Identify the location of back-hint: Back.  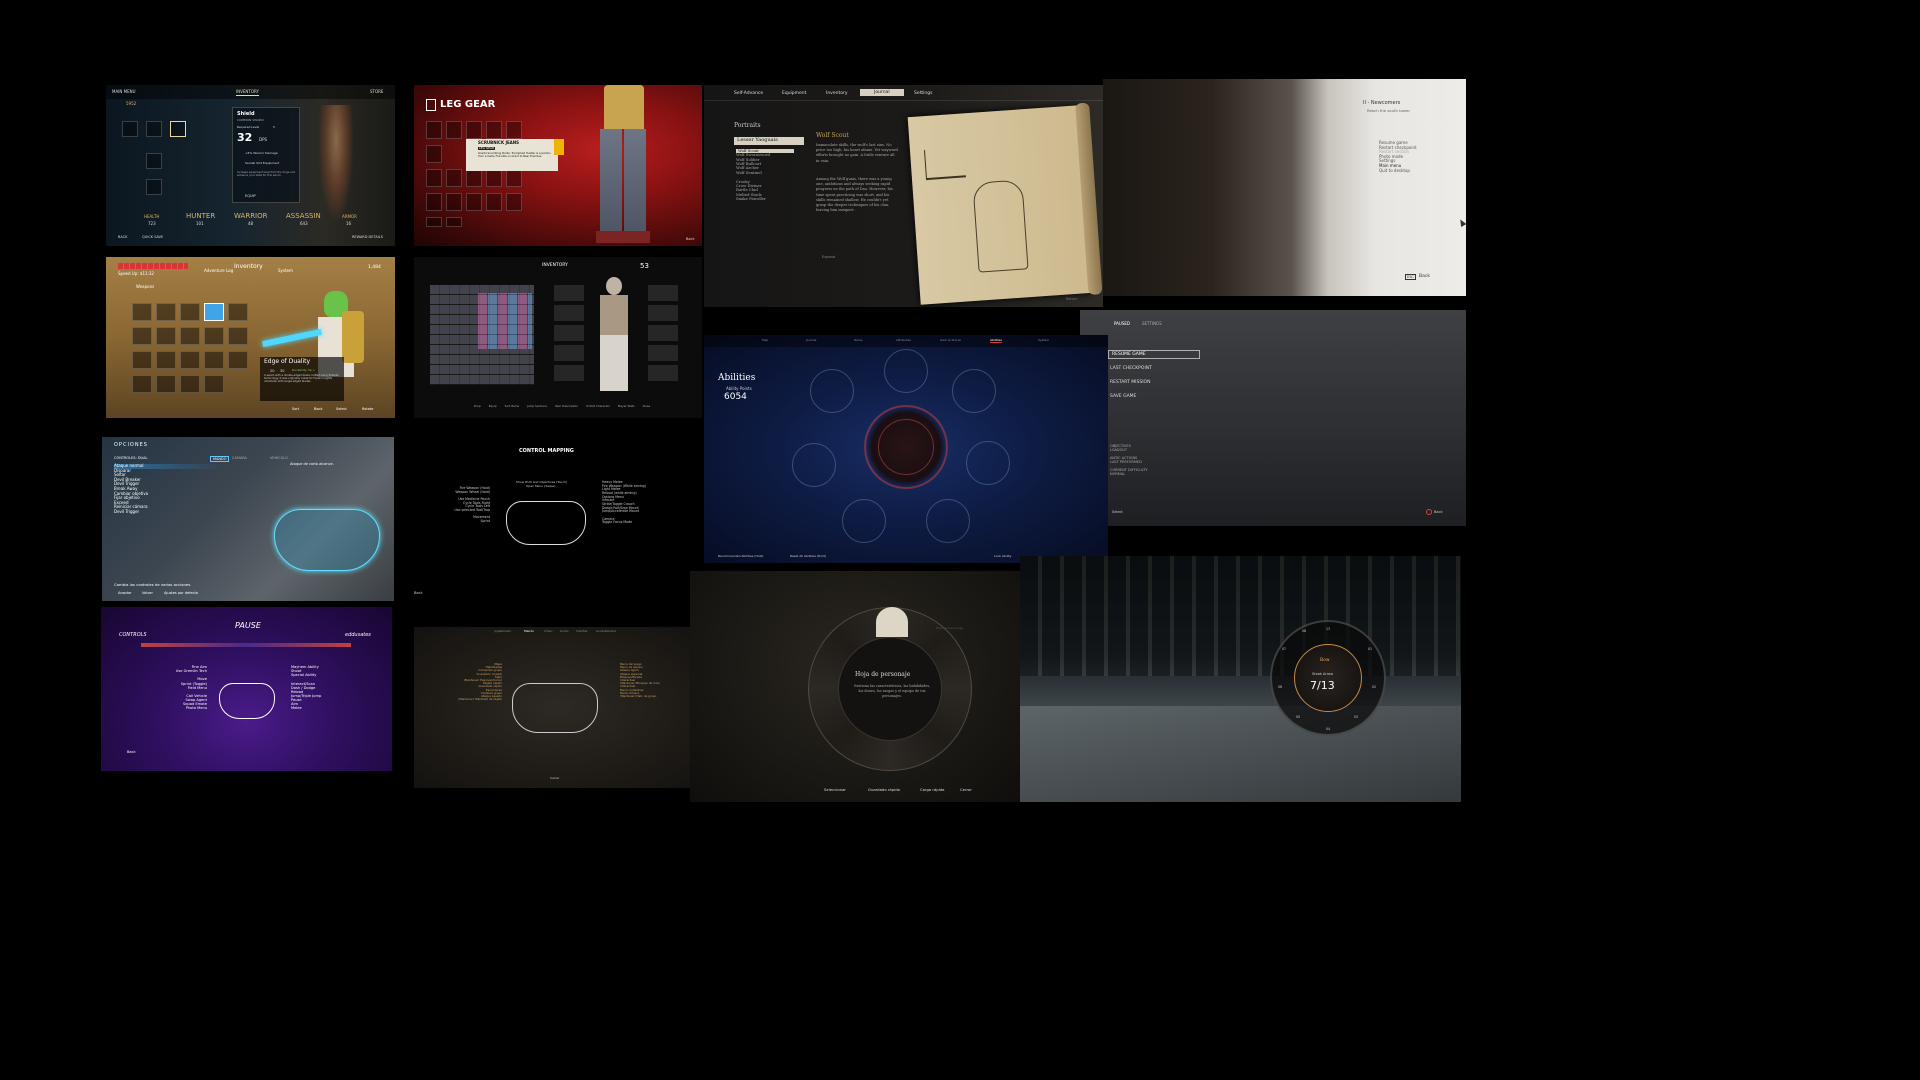
(1438, 512).